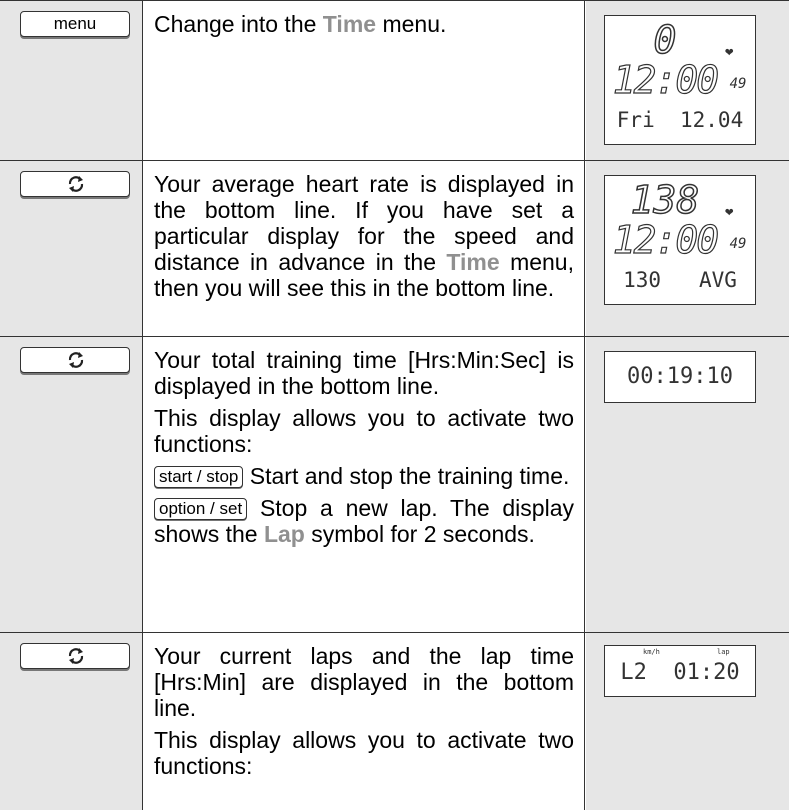  Describe the element at coordinates (201, 509) in the screenshot. I see `option-set-button: option / set` at that location.